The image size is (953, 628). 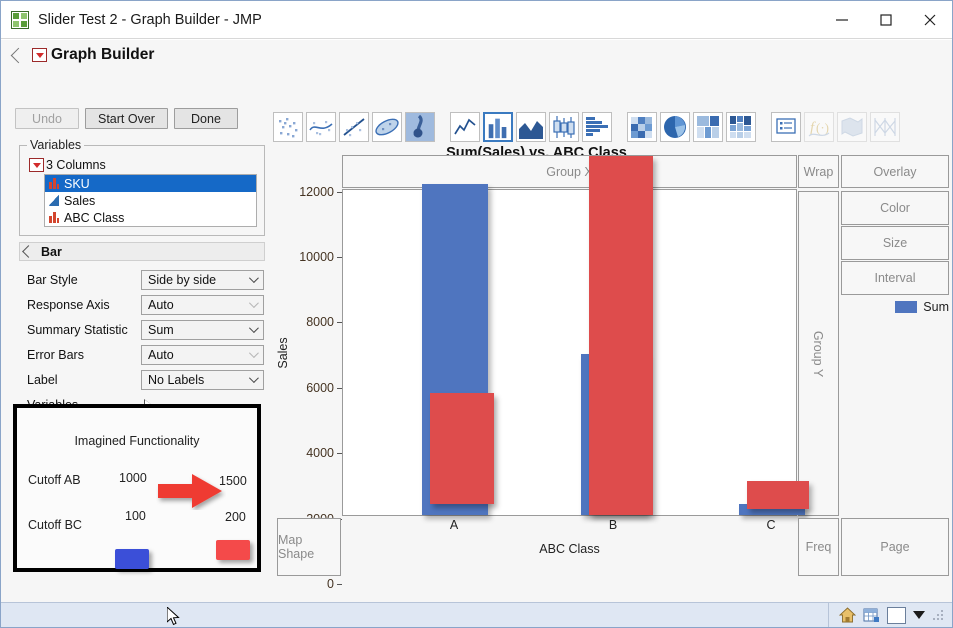 What do you see at coordinates (28, 251) in the screenshot?
I see `section-triangle-icon` at bounding box center [28, 251].